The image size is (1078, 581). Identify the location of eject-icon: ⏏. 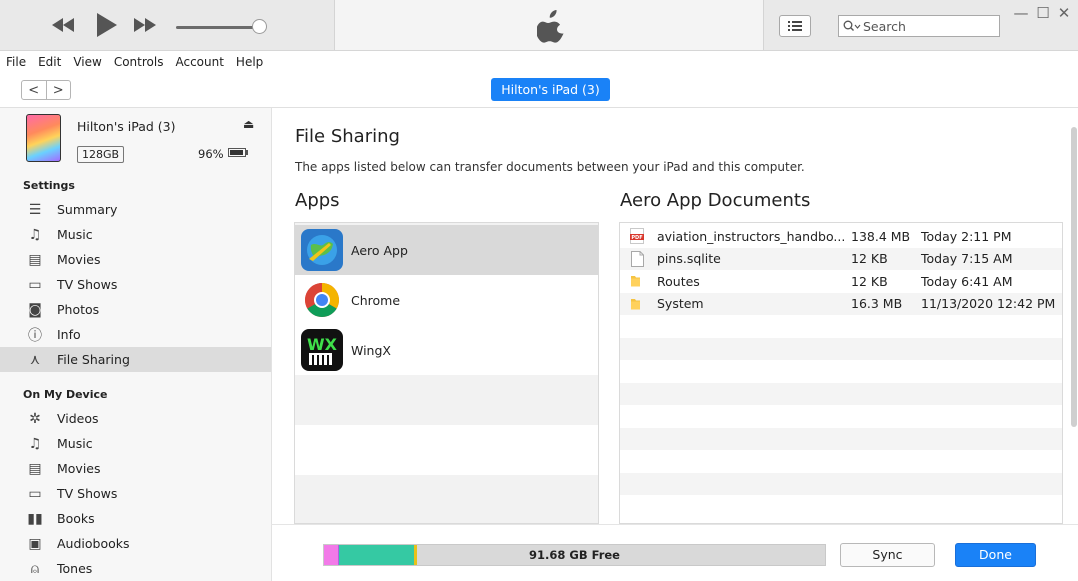
(248, 124).